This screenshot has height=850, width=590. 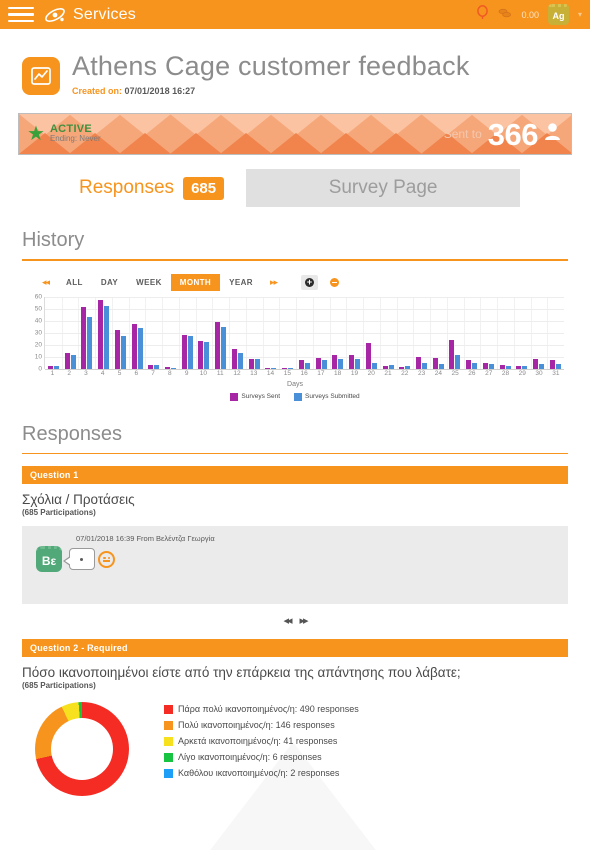 What do you see at coordinates (134, 188) in the screenshot?
I see `tab-responses: Responses 685` at bounding box center [134, 188].